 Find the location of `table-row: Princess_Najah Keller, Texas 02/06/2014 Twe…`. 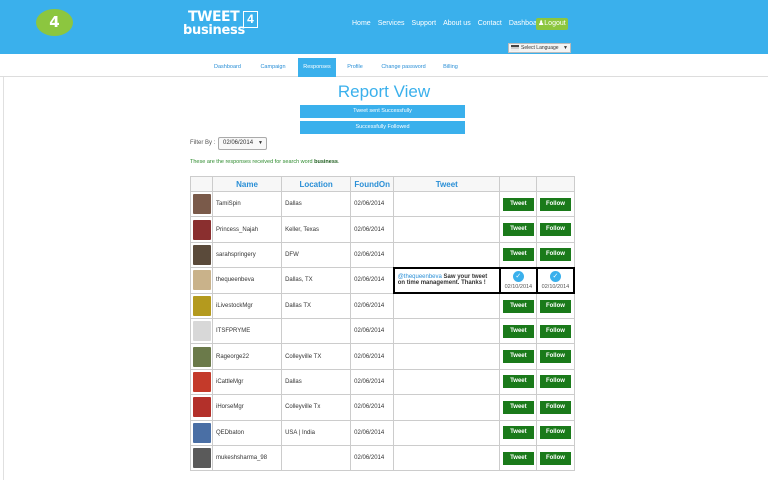

table-row: Princess_Najah Keller, Texas 02/06/2014 Twe… is located at coordinates (382, 229).